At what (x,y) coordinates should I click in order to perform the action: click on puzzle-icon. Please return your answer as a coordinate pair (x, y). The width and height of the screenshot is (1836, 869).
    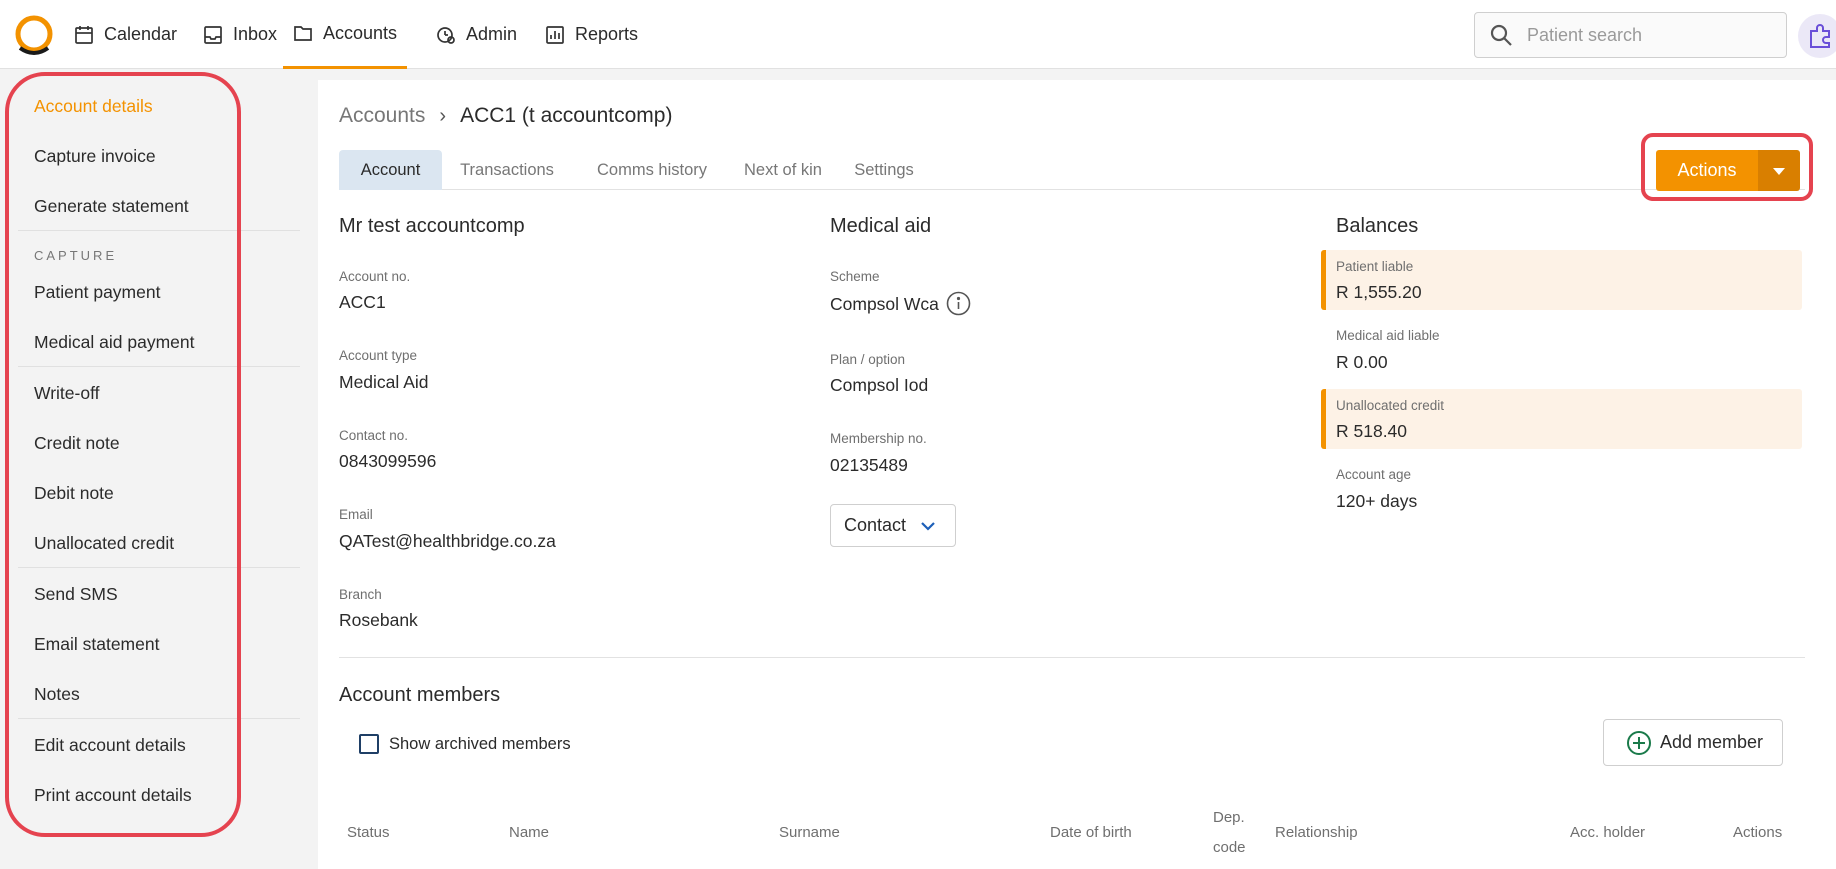
    Looking at the image, I should click on (1820, 36).